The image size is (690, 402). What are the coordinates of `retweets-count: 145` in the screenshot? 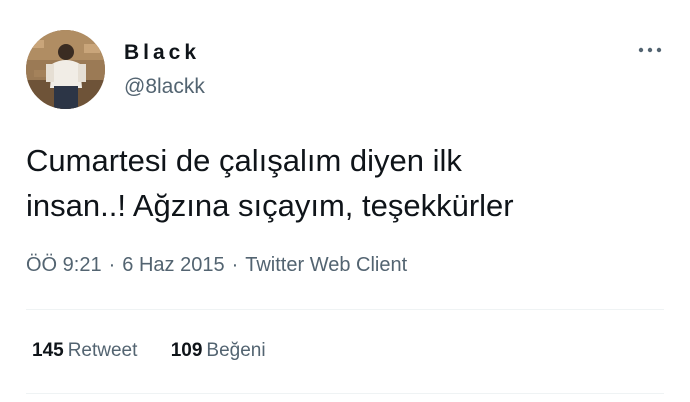 It's located at (48, 350).